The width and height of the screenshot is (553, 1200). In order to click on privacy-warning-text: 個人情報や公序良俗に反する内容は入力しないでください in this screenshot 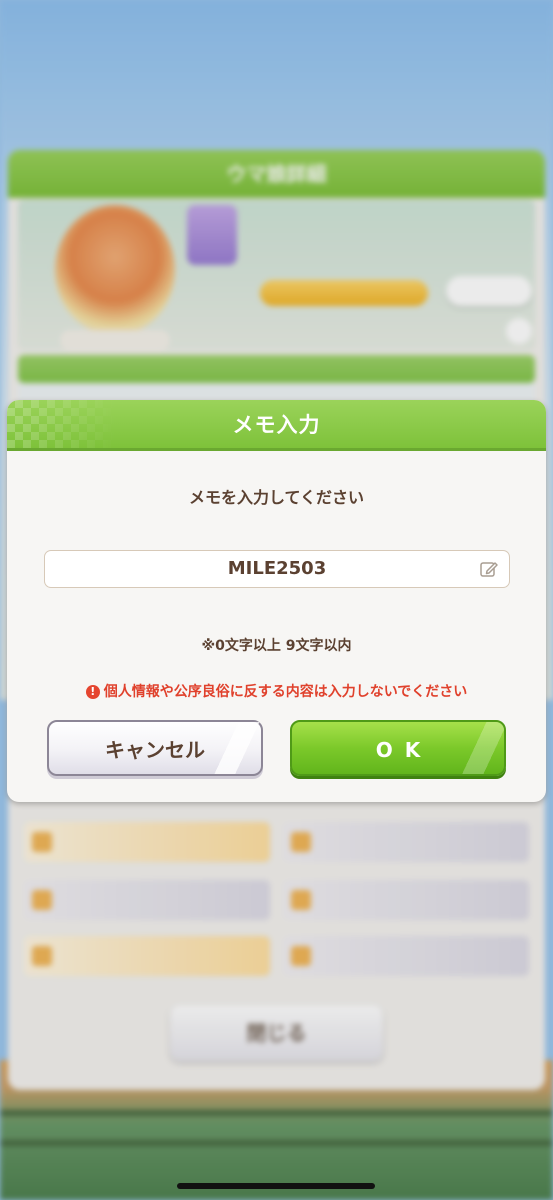, I will do `click(285, 692)`.